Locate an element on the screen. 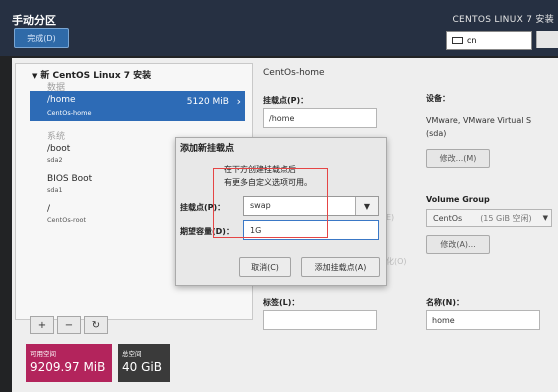  cancel-button: 取消(C) is located at coordinates (265, 267).